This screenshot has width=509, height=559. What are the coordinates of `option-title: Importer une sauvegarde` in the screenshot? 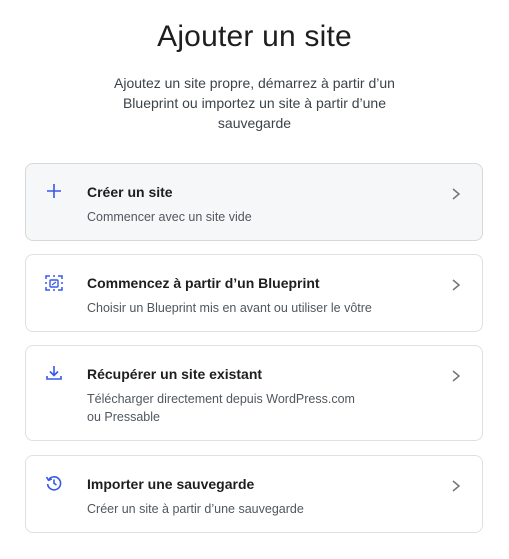 It's located at (171, 484).